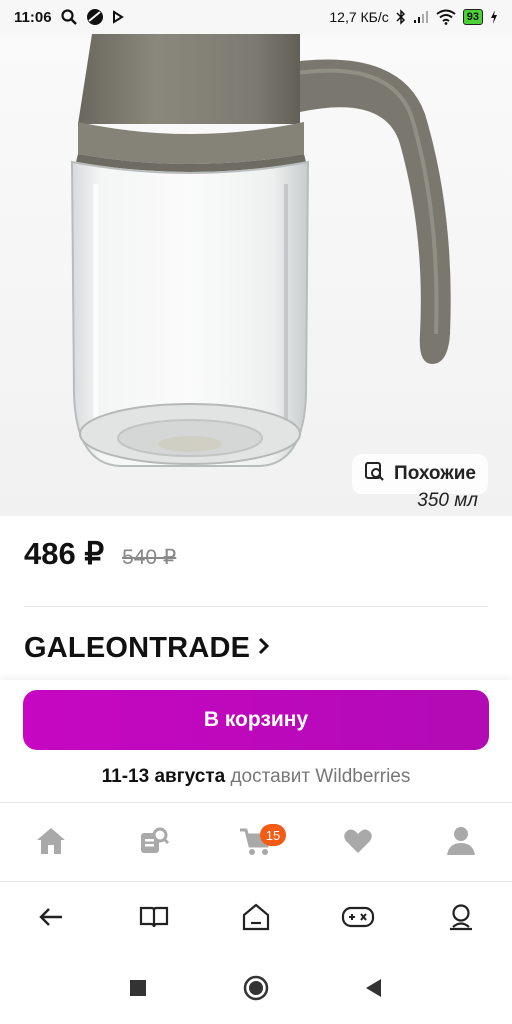 The height and width of the screenshot is (1024, 512). What do you see at coordinates (320, 776) in the screenshot?
I see `delivery-text: доставит Wildberries` at bounding box center [320, 776].